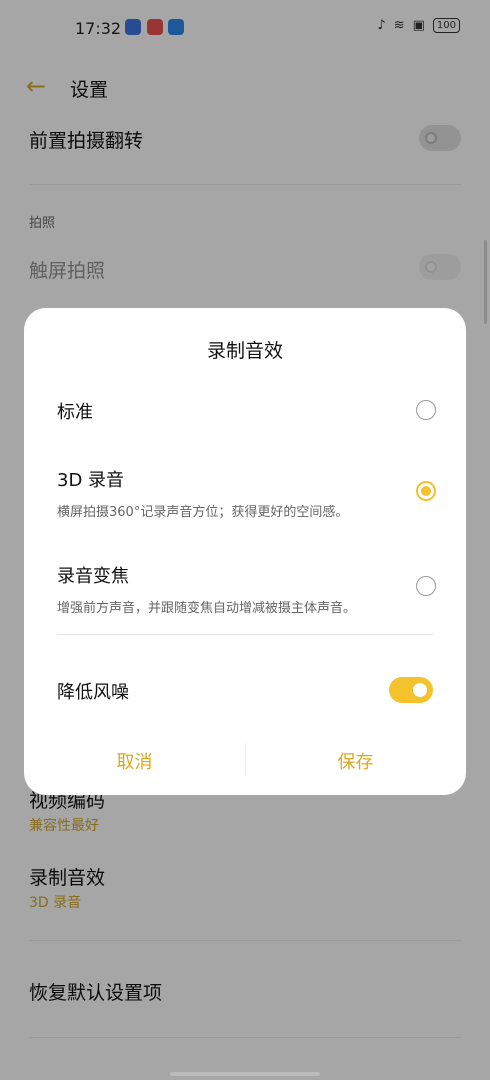  I want to click on dialog-divider, so click(245, 634).